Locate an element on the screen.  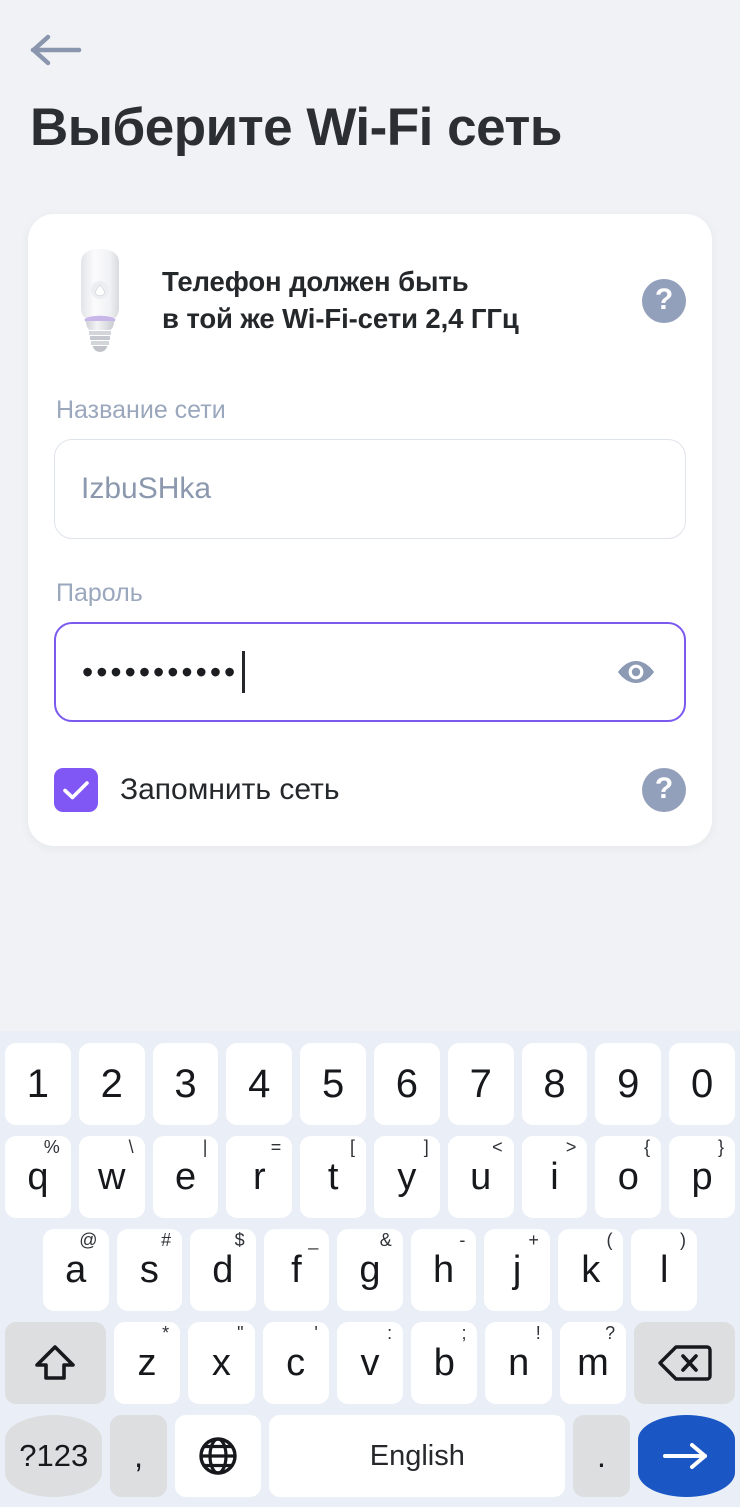
key-t: [t is located at coordinates (333, 1177).